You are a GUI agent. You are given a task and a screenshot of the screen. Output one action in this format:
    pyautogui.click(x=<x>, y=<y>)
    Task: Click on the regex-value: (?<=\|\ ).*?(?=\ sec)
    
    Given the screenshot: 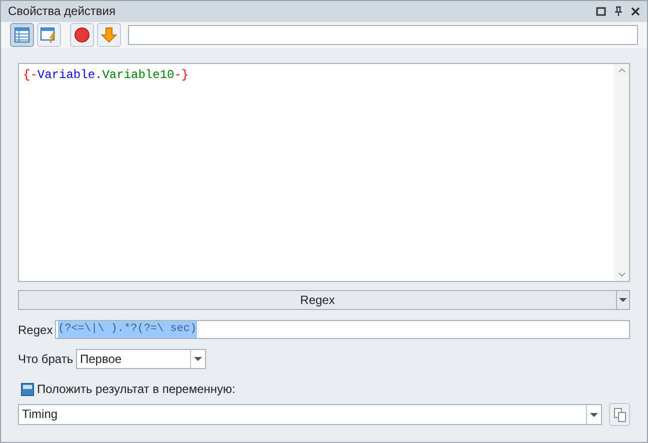 What is the action you would take?
    pyautogui.click(x=127, y=329)
    